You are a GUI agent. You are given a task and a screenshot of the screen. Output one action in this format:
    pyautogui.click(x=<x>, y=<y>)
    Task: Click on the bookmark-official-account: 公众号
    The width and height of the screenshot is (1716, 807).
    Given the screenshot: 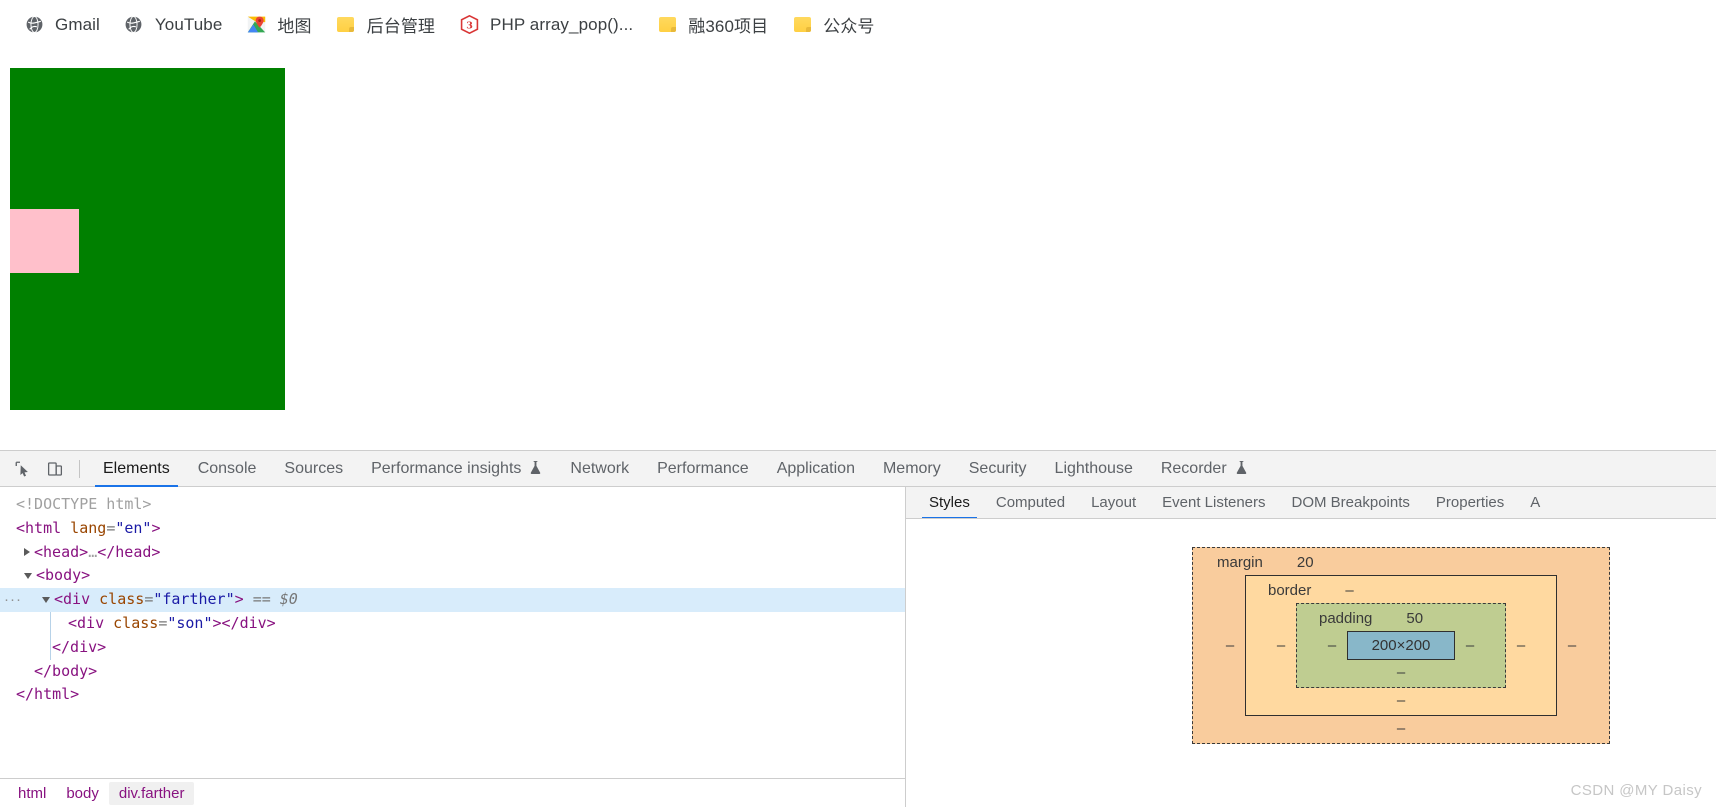 What is the action you would take?
    pyautogui.click(x=833, y=25)
    